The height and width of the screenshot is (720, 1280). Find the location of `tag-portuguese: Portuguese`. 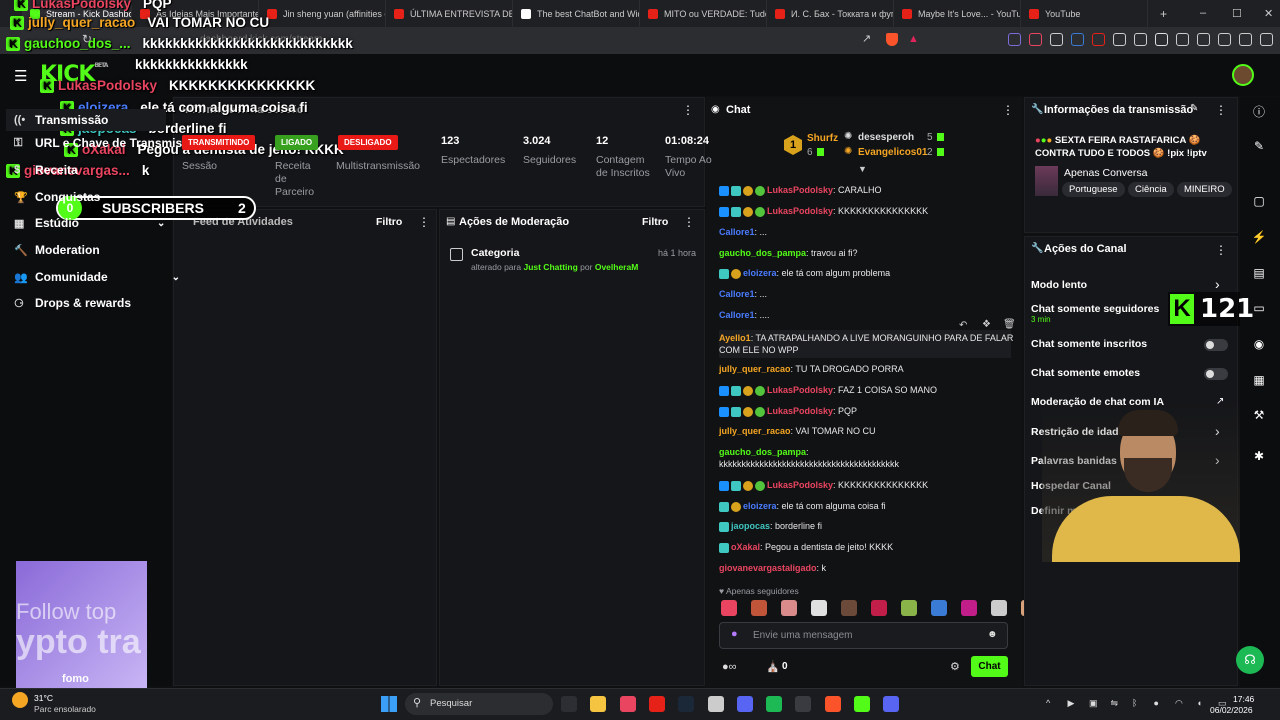

tag-portuguese: Portuguese is located at coordinates (1093, 189).